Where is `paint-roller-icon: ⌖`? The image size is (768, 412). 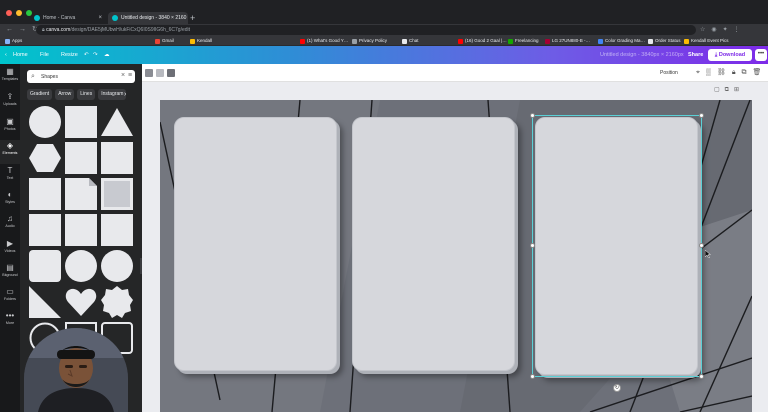 paint-roller-icon: ⌖ is located at coordinates (698, 73).